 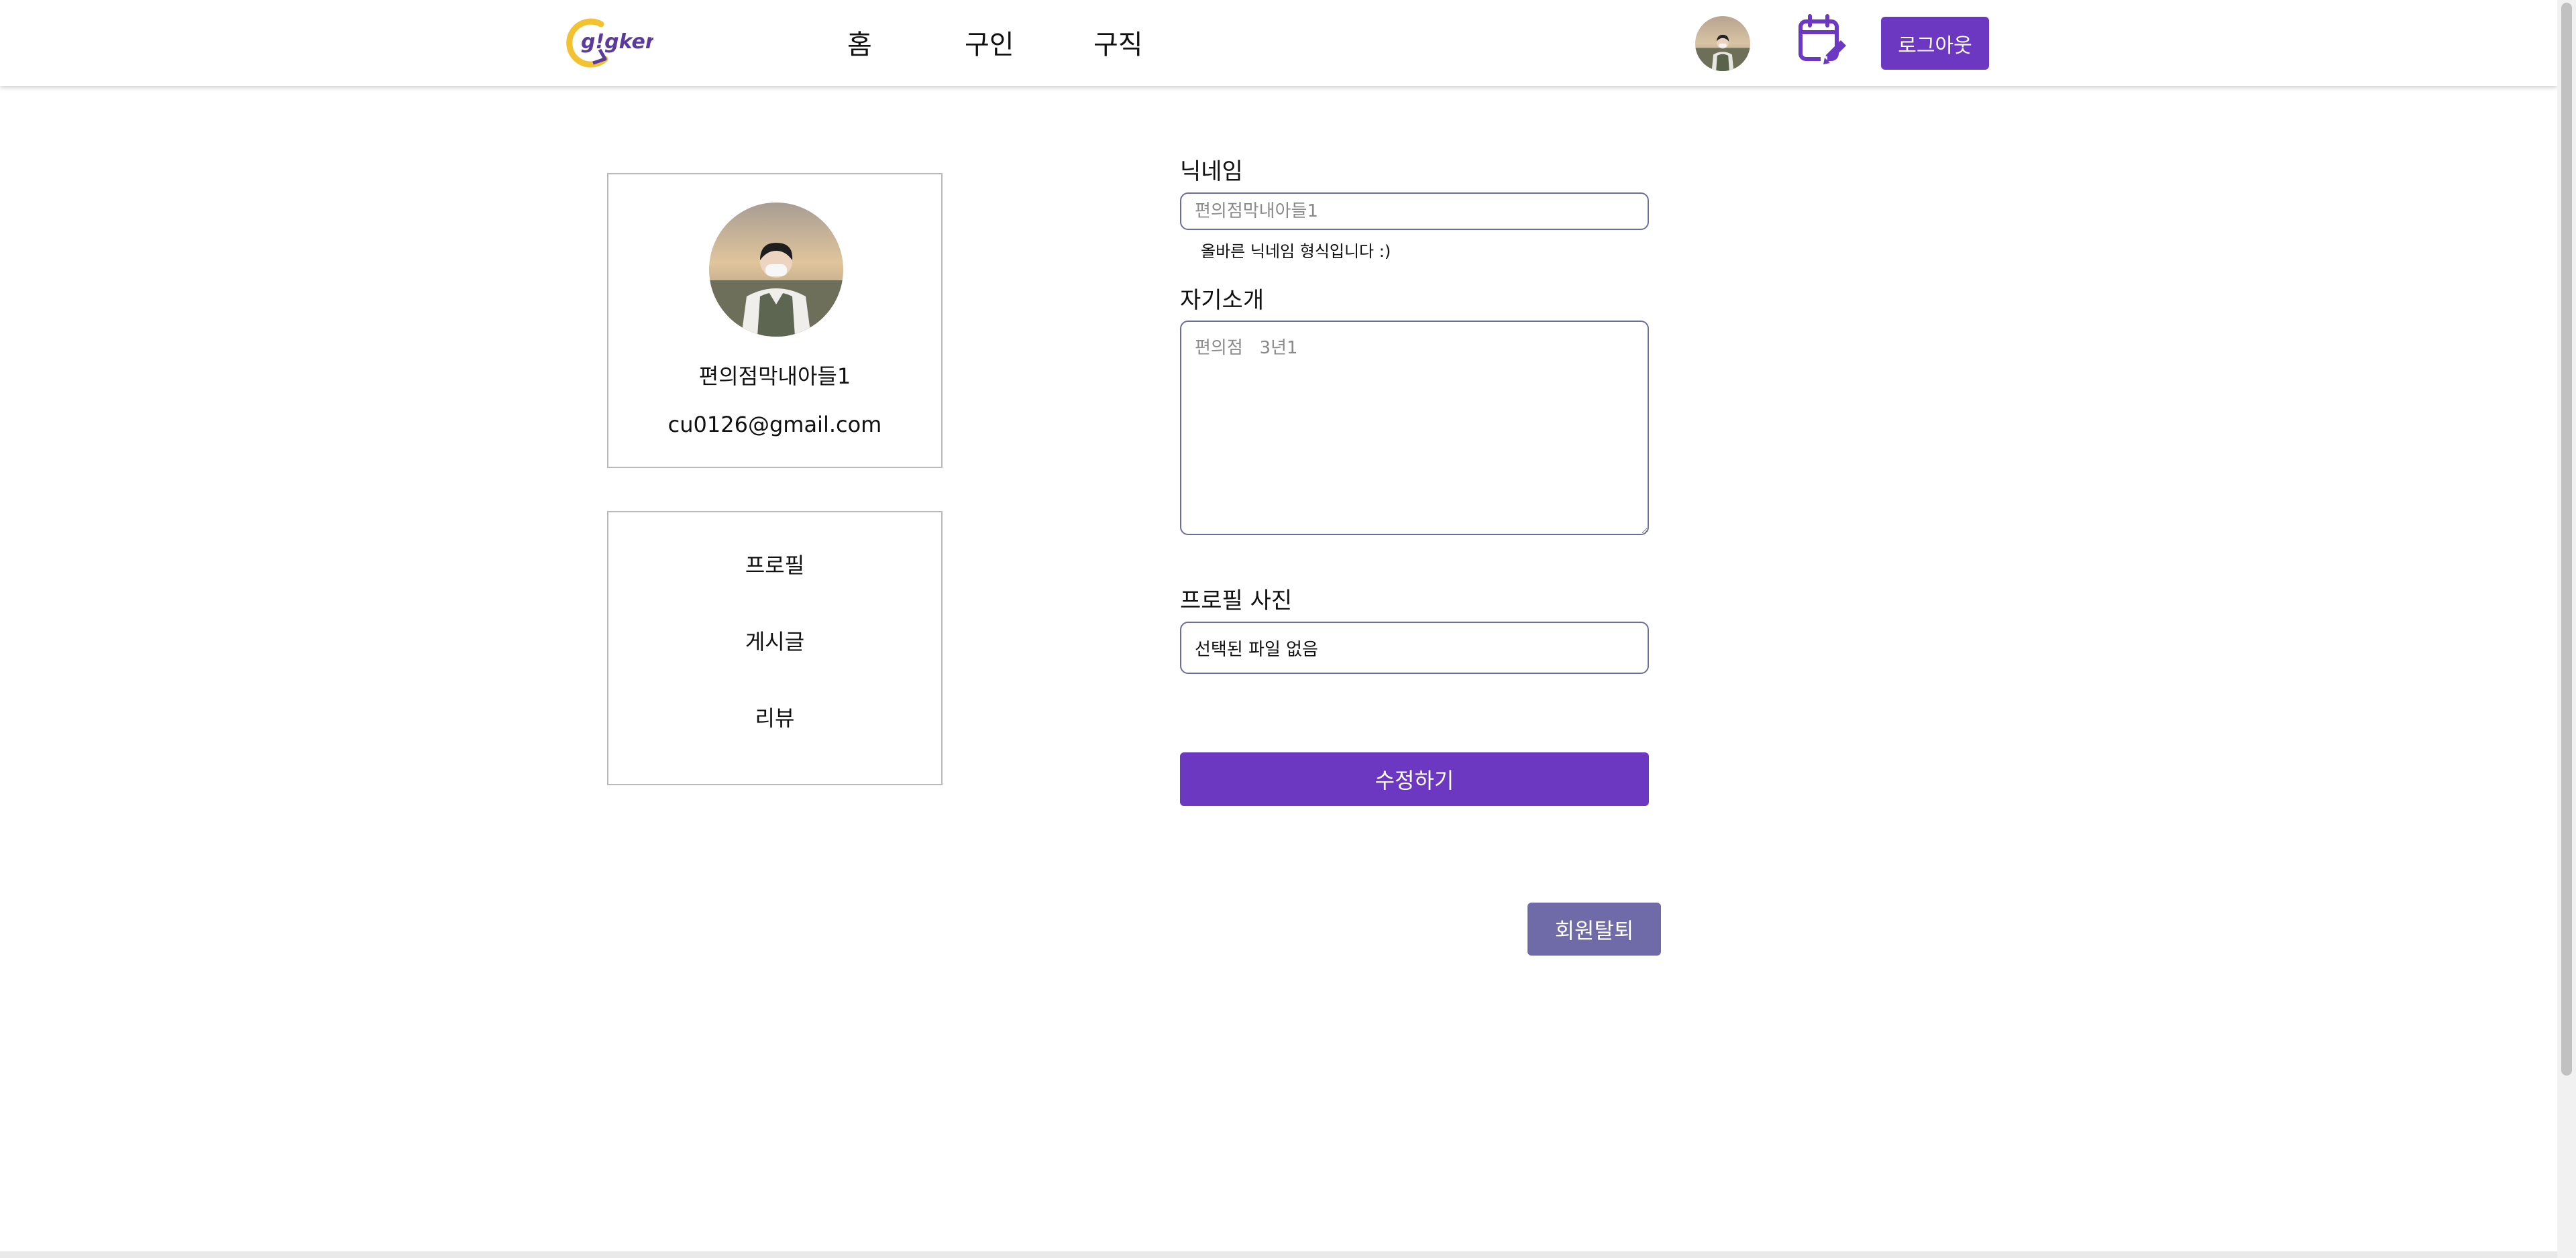 I want to click on logo-graphic: g!gker, so click(x=611, y=43).